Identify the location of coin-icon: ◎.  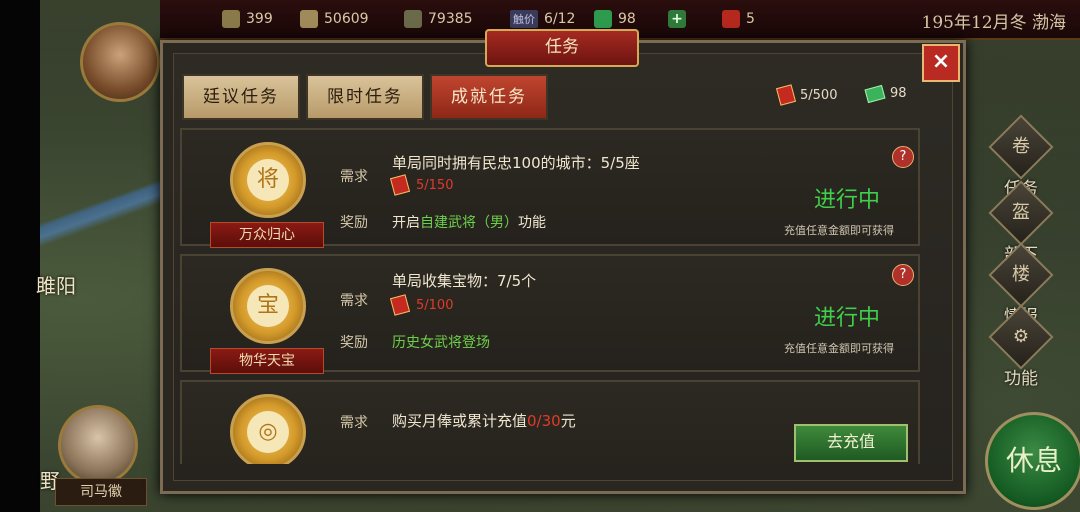
(268, 432).